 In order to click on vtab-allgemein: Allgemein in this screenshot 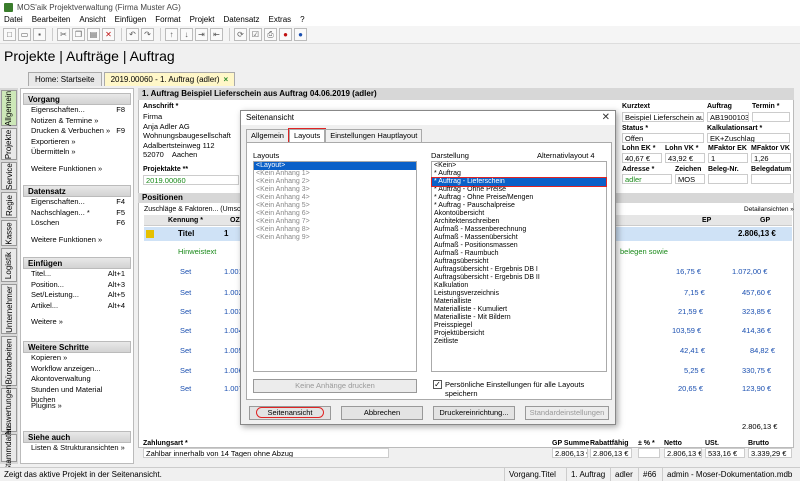, I will do `click(9, 108)`.